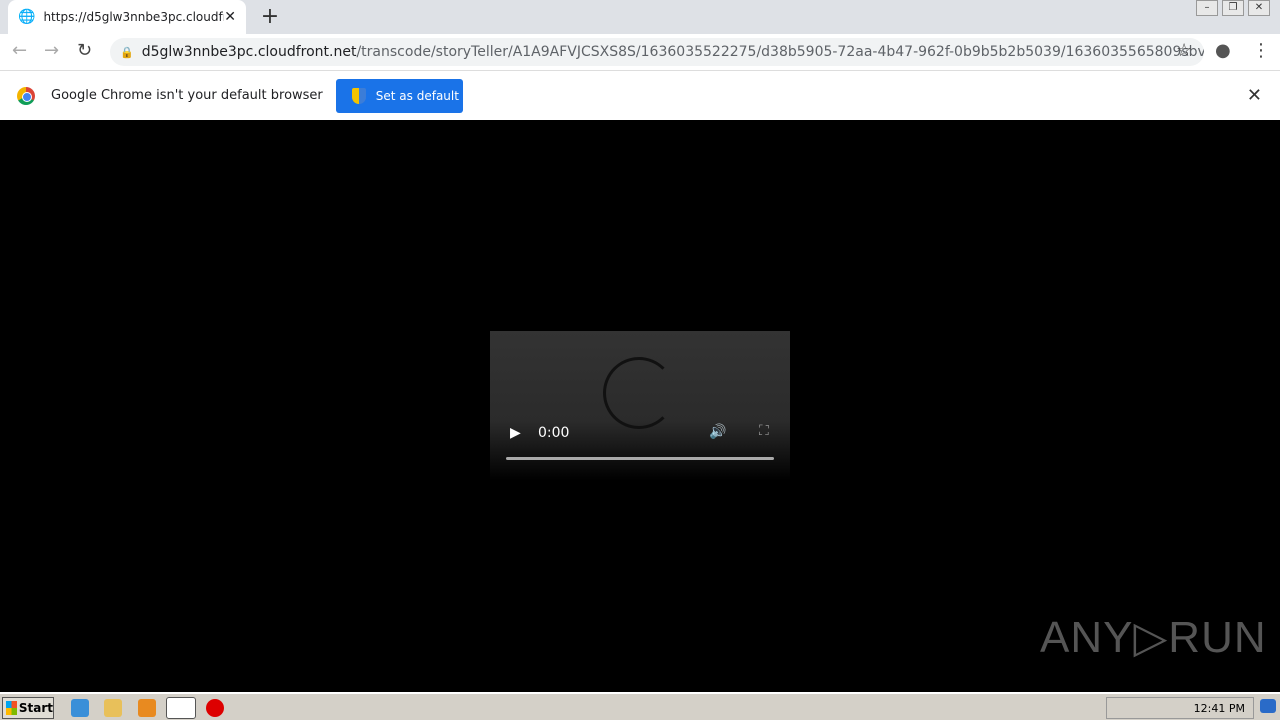 This screenshot has height=720, width=1280. I want to click on back-icon: ←, so click(19, 50).